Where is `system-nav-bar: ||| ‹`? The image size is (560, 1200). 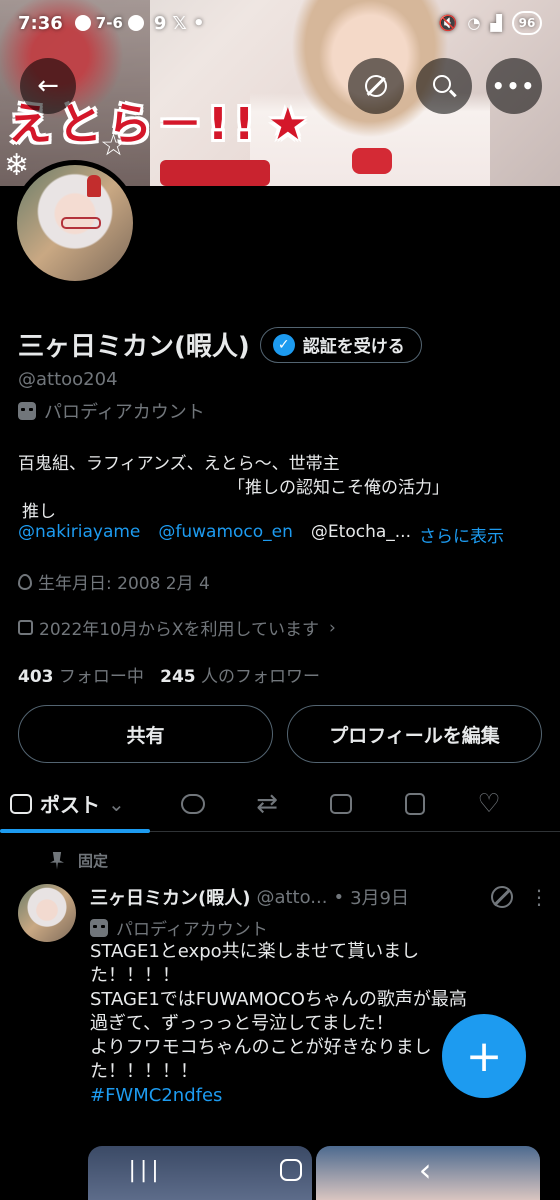
system-nav-bar: ||| ‹ is located at coordinates (280, 1170).